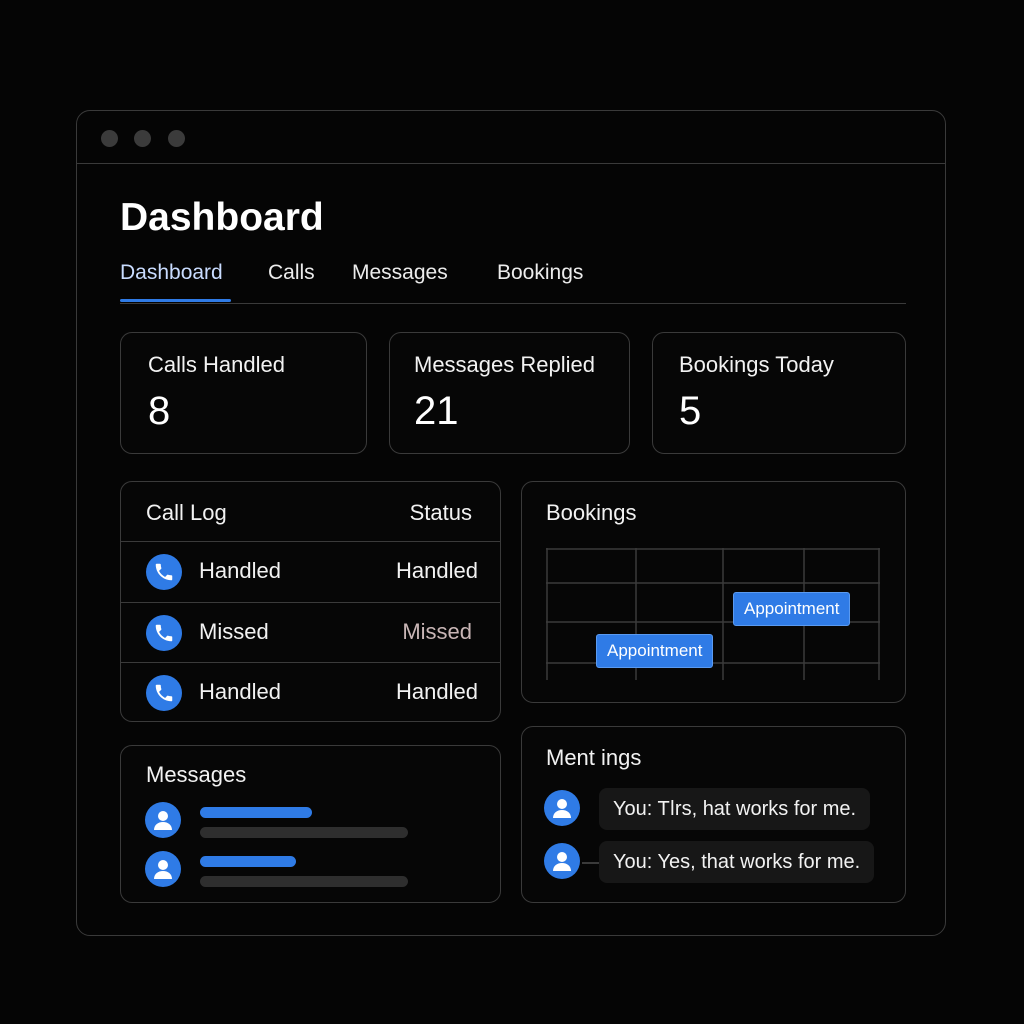 The height and width of the screenshot is (1024, 1024). Describe the element at coordinates (504, 364) in the screenshot. I see `stat-label: Messages Replied` at that location.